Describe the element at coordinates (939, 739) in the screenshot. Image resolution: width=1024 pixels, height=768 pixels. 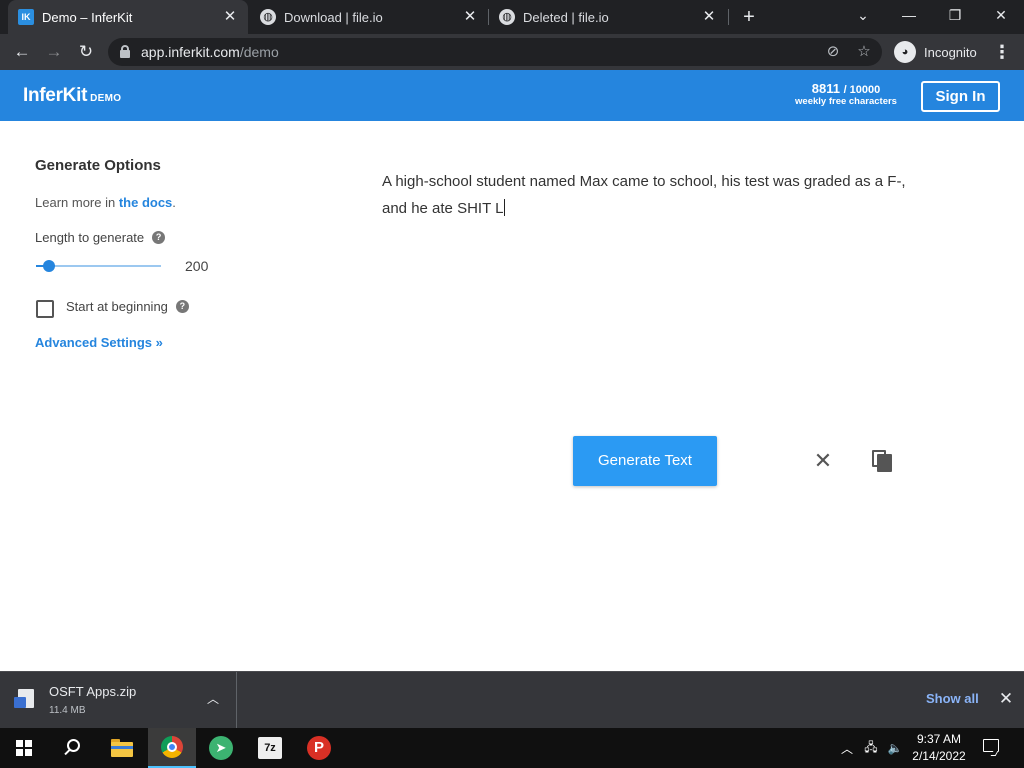
I see `clock-time: 9:37 AM` at that location.